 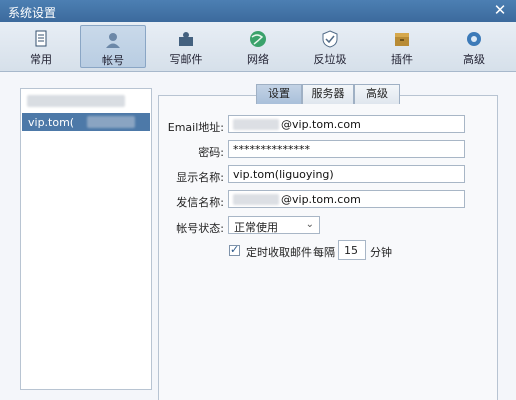 What do you see at coordinates (330, 39) in the screenshot?
I see `shield-icon` at bounding box center [330, 39].